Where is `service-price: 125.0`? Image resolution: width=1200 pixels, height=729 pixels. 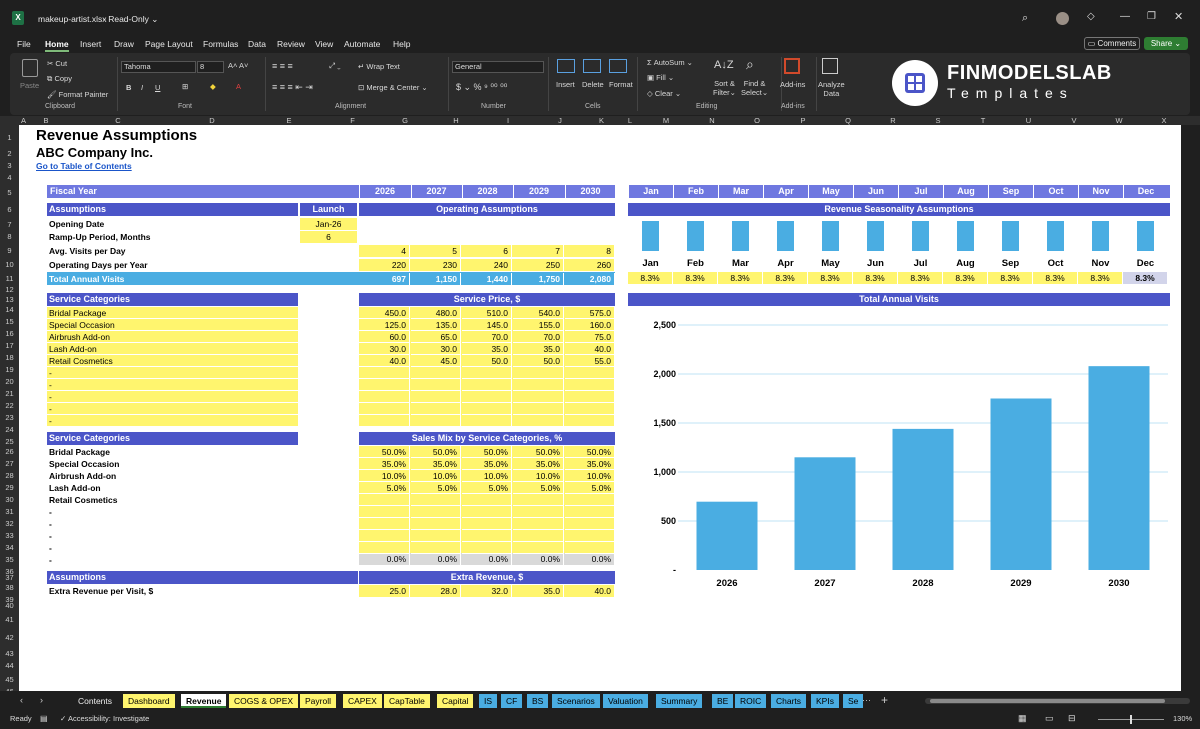
service-price: 125.0 is located at coordinates (384, 325).